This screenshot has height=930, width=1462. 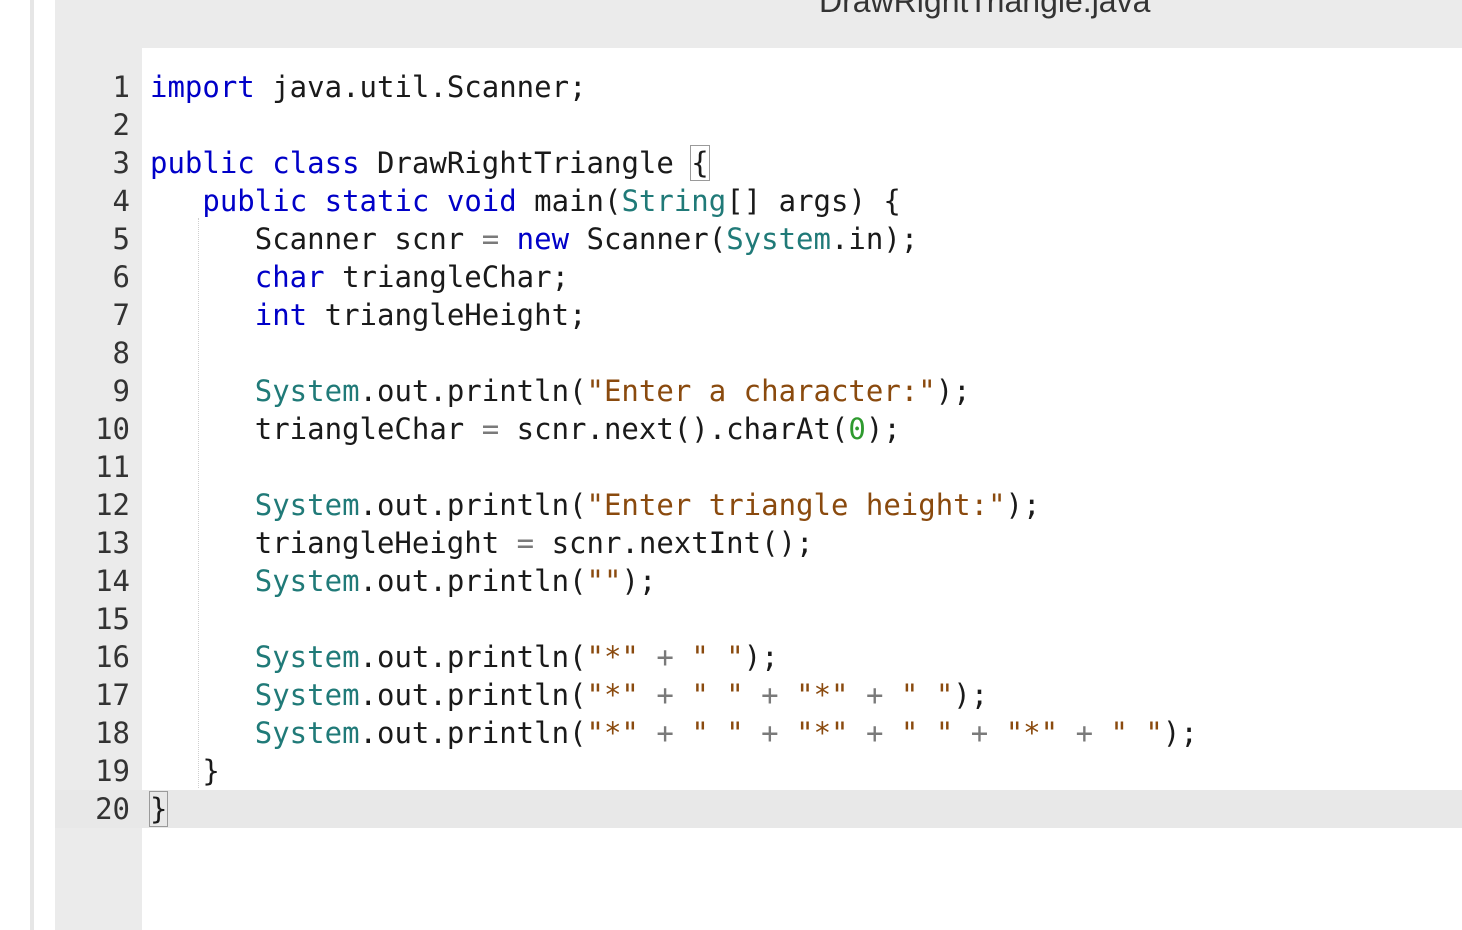 I want to click on code-line: 10 triangleChar = scnr.next().charAt(0);, so click(x=758, y=429).